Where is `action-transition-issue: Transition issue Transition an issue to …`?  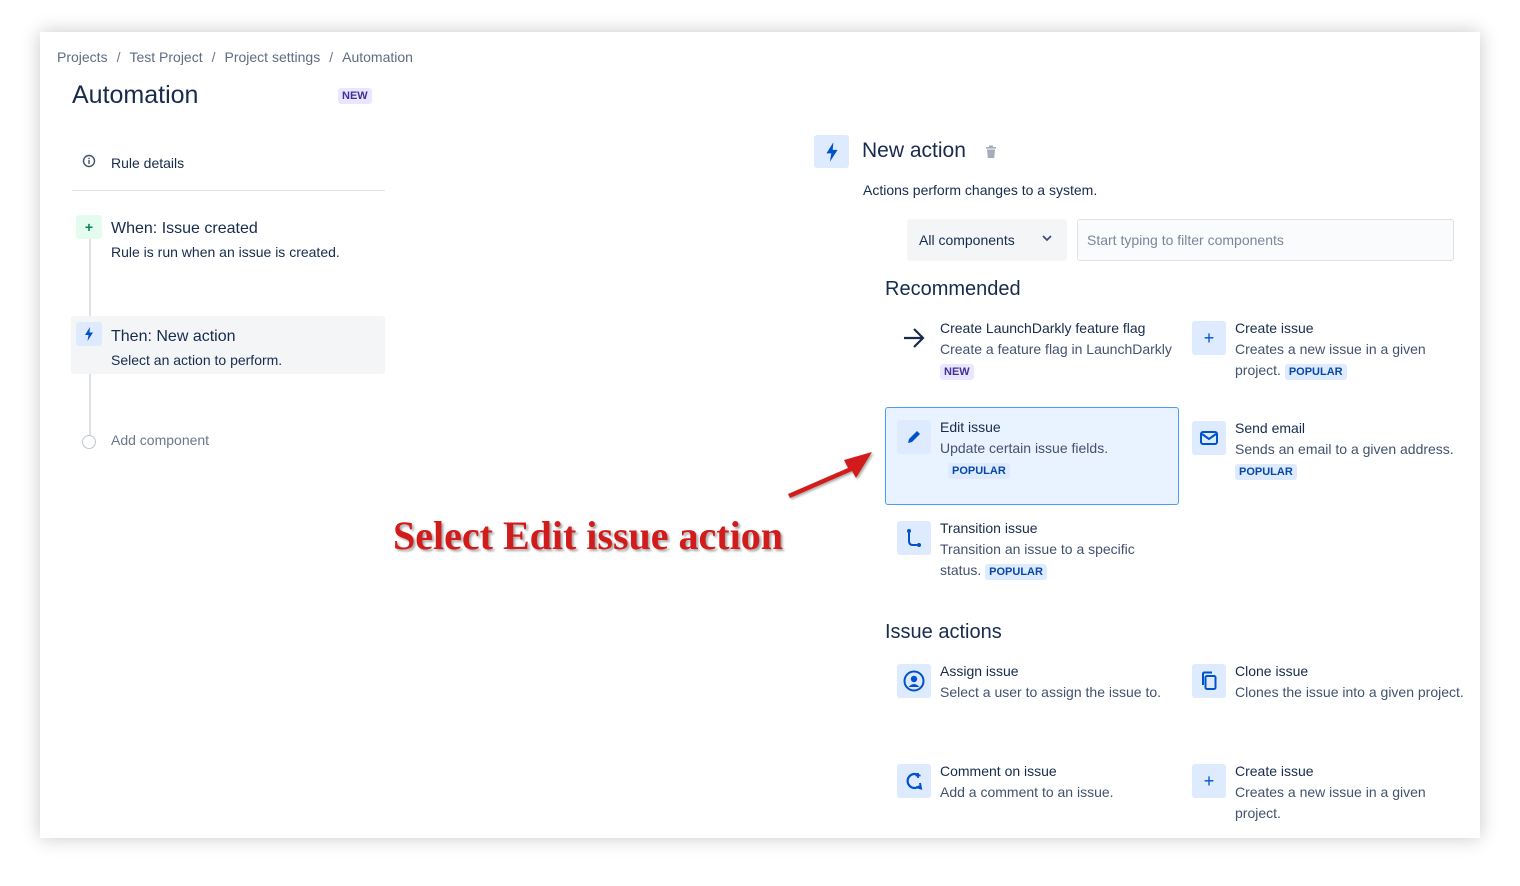
action-transition-issue: Transition issue Transition an issue to … is located at coordinates (1032, 544).